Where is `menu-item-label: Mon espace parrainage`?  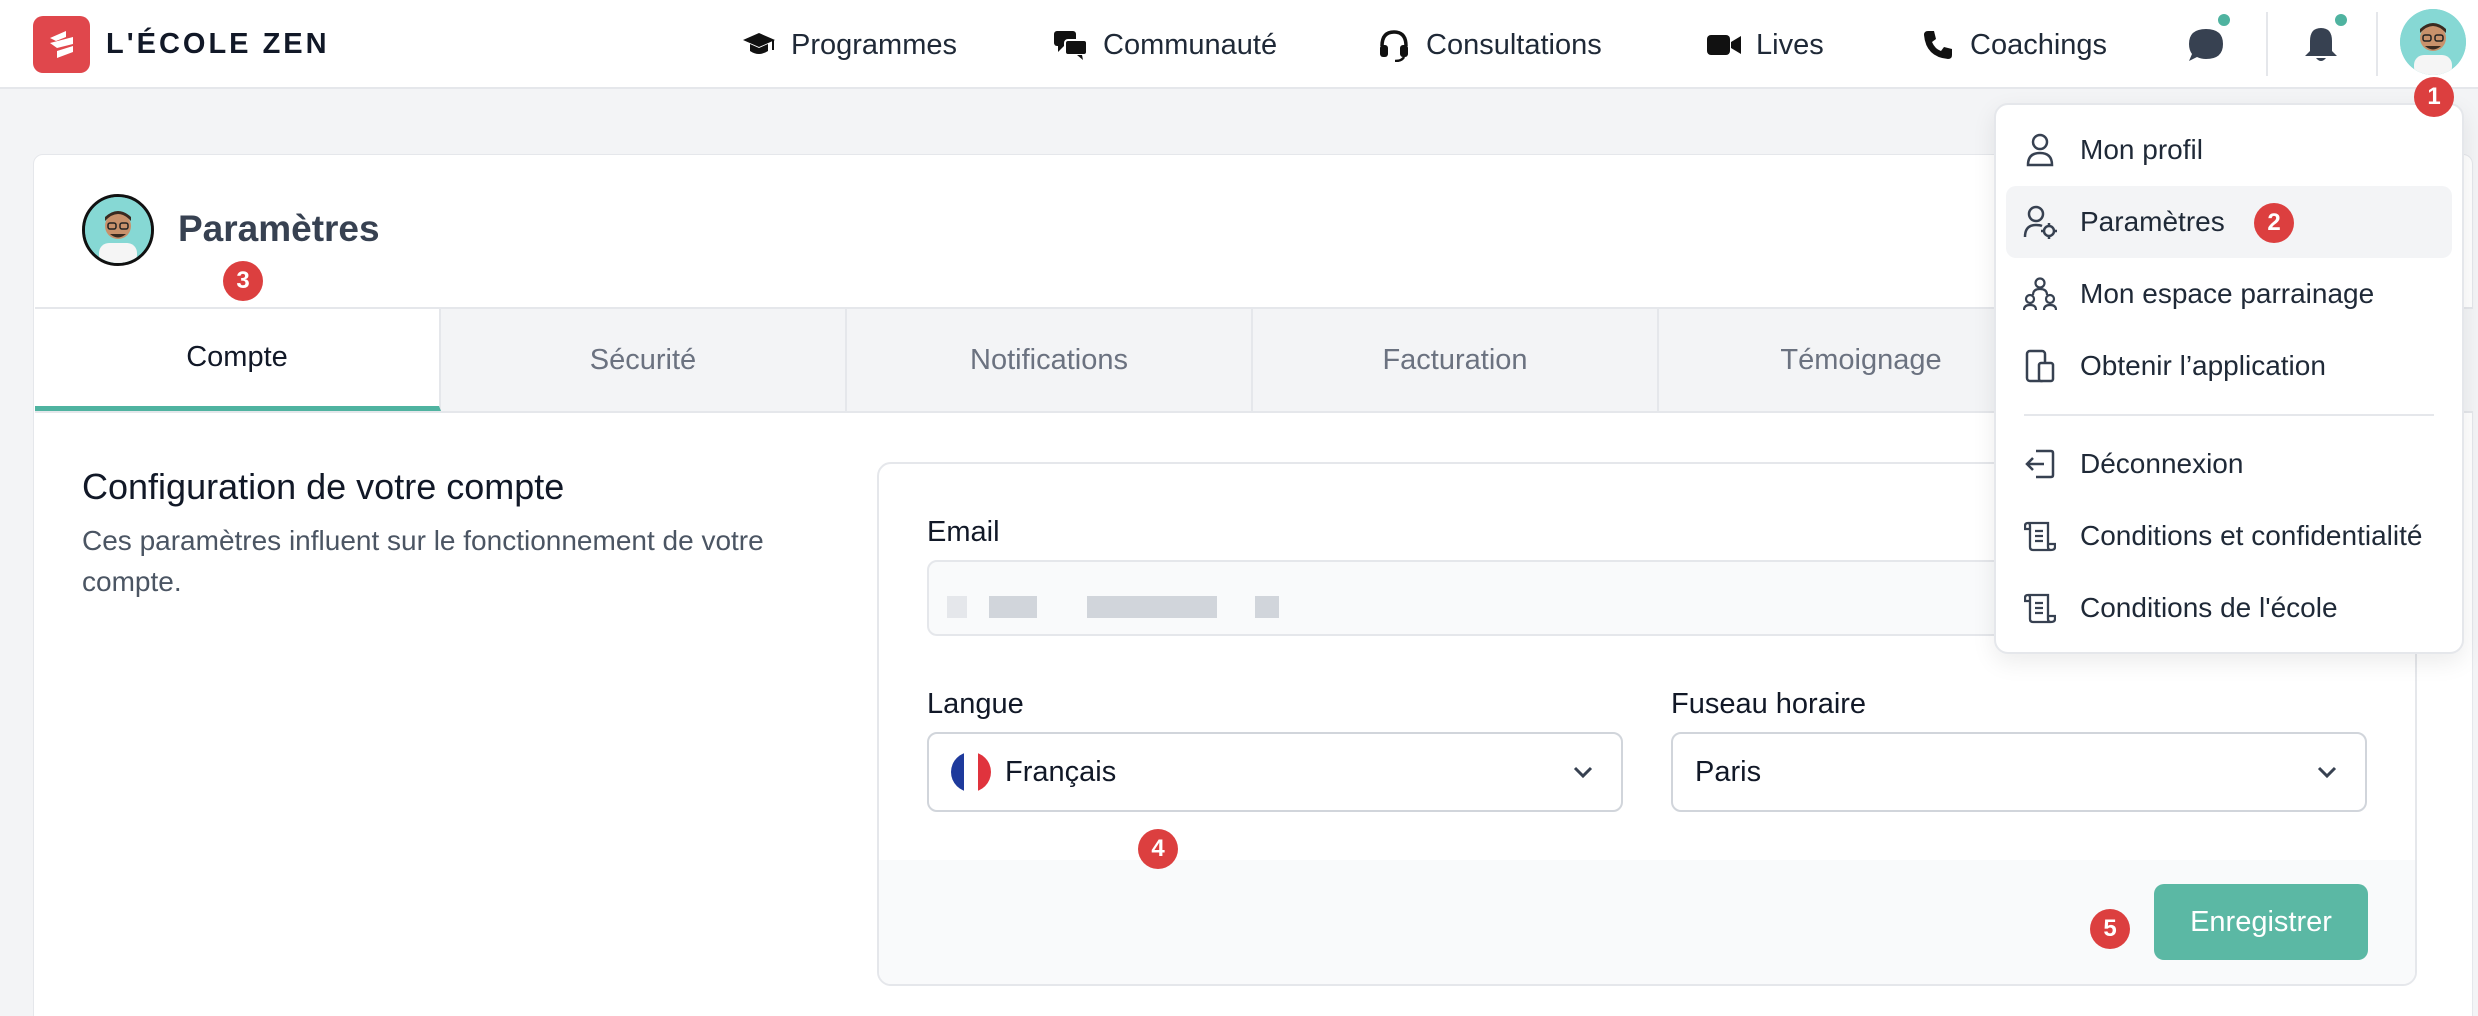 menu-item-label: Mon espace parrainage is located at coordinates (2227, 293).